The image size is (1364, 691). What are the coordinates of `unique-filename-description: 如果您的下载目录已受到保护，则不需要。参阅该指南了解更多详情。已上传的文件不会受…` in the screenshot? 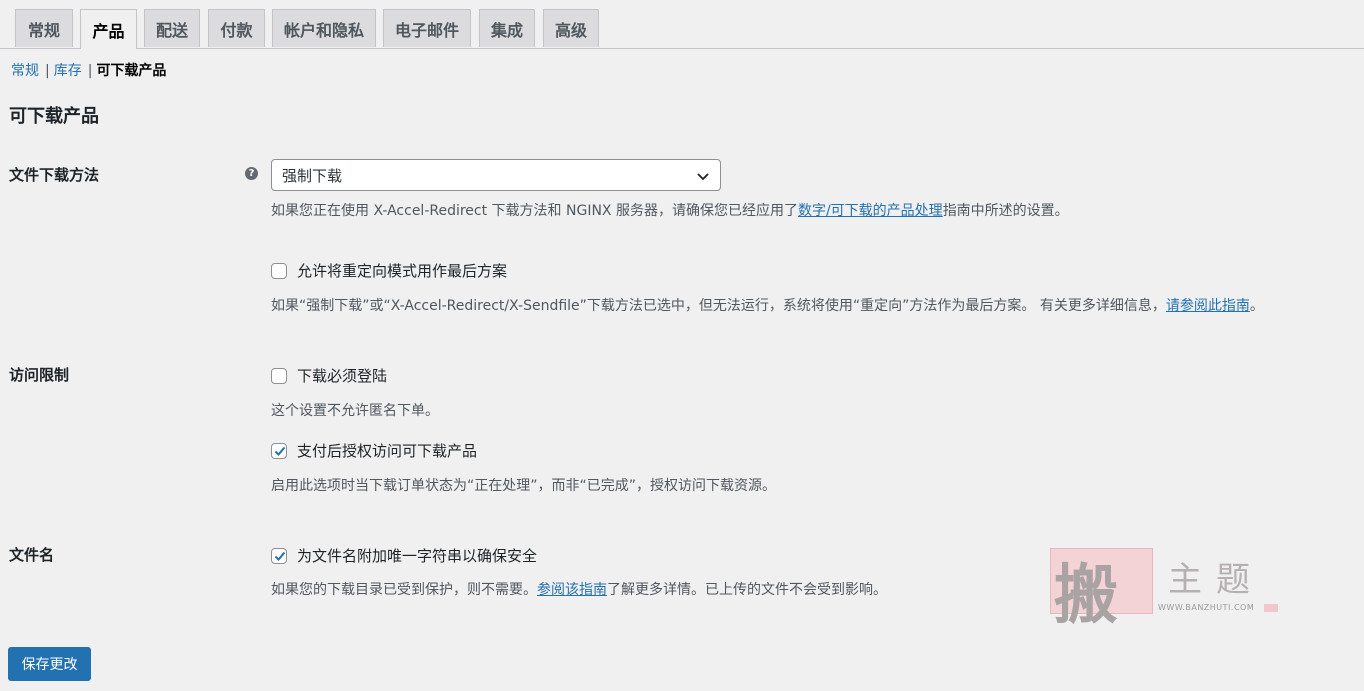 It's located at (579, 589).